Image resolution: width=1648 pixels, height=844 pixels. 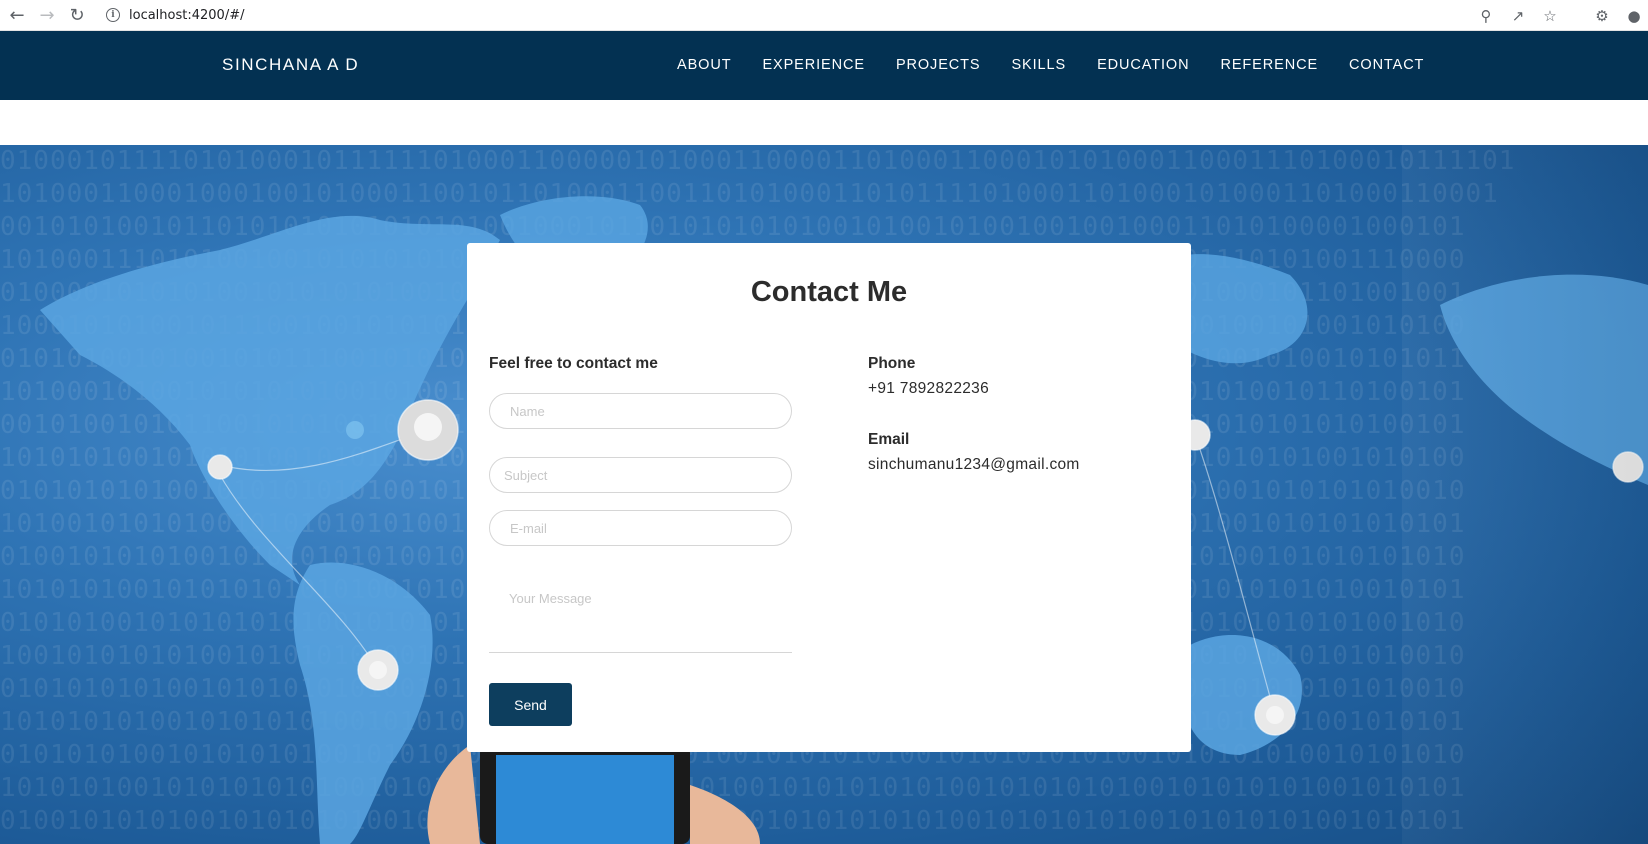 I want to click on zoom-icon: ⚲, so click(x=1486, y=16).